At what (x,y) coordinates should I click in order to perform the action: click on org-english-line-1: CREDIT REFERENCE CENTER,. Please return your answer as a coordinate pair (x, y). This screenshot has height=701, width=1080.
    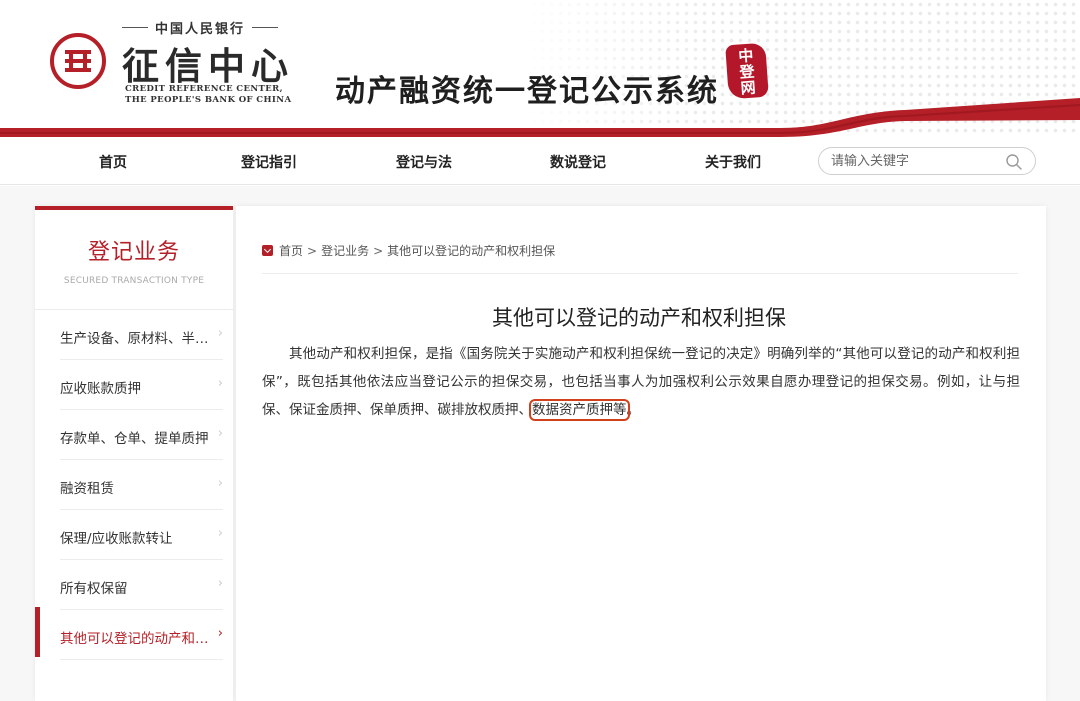
    Looking at the image, I should click on (204, 89).